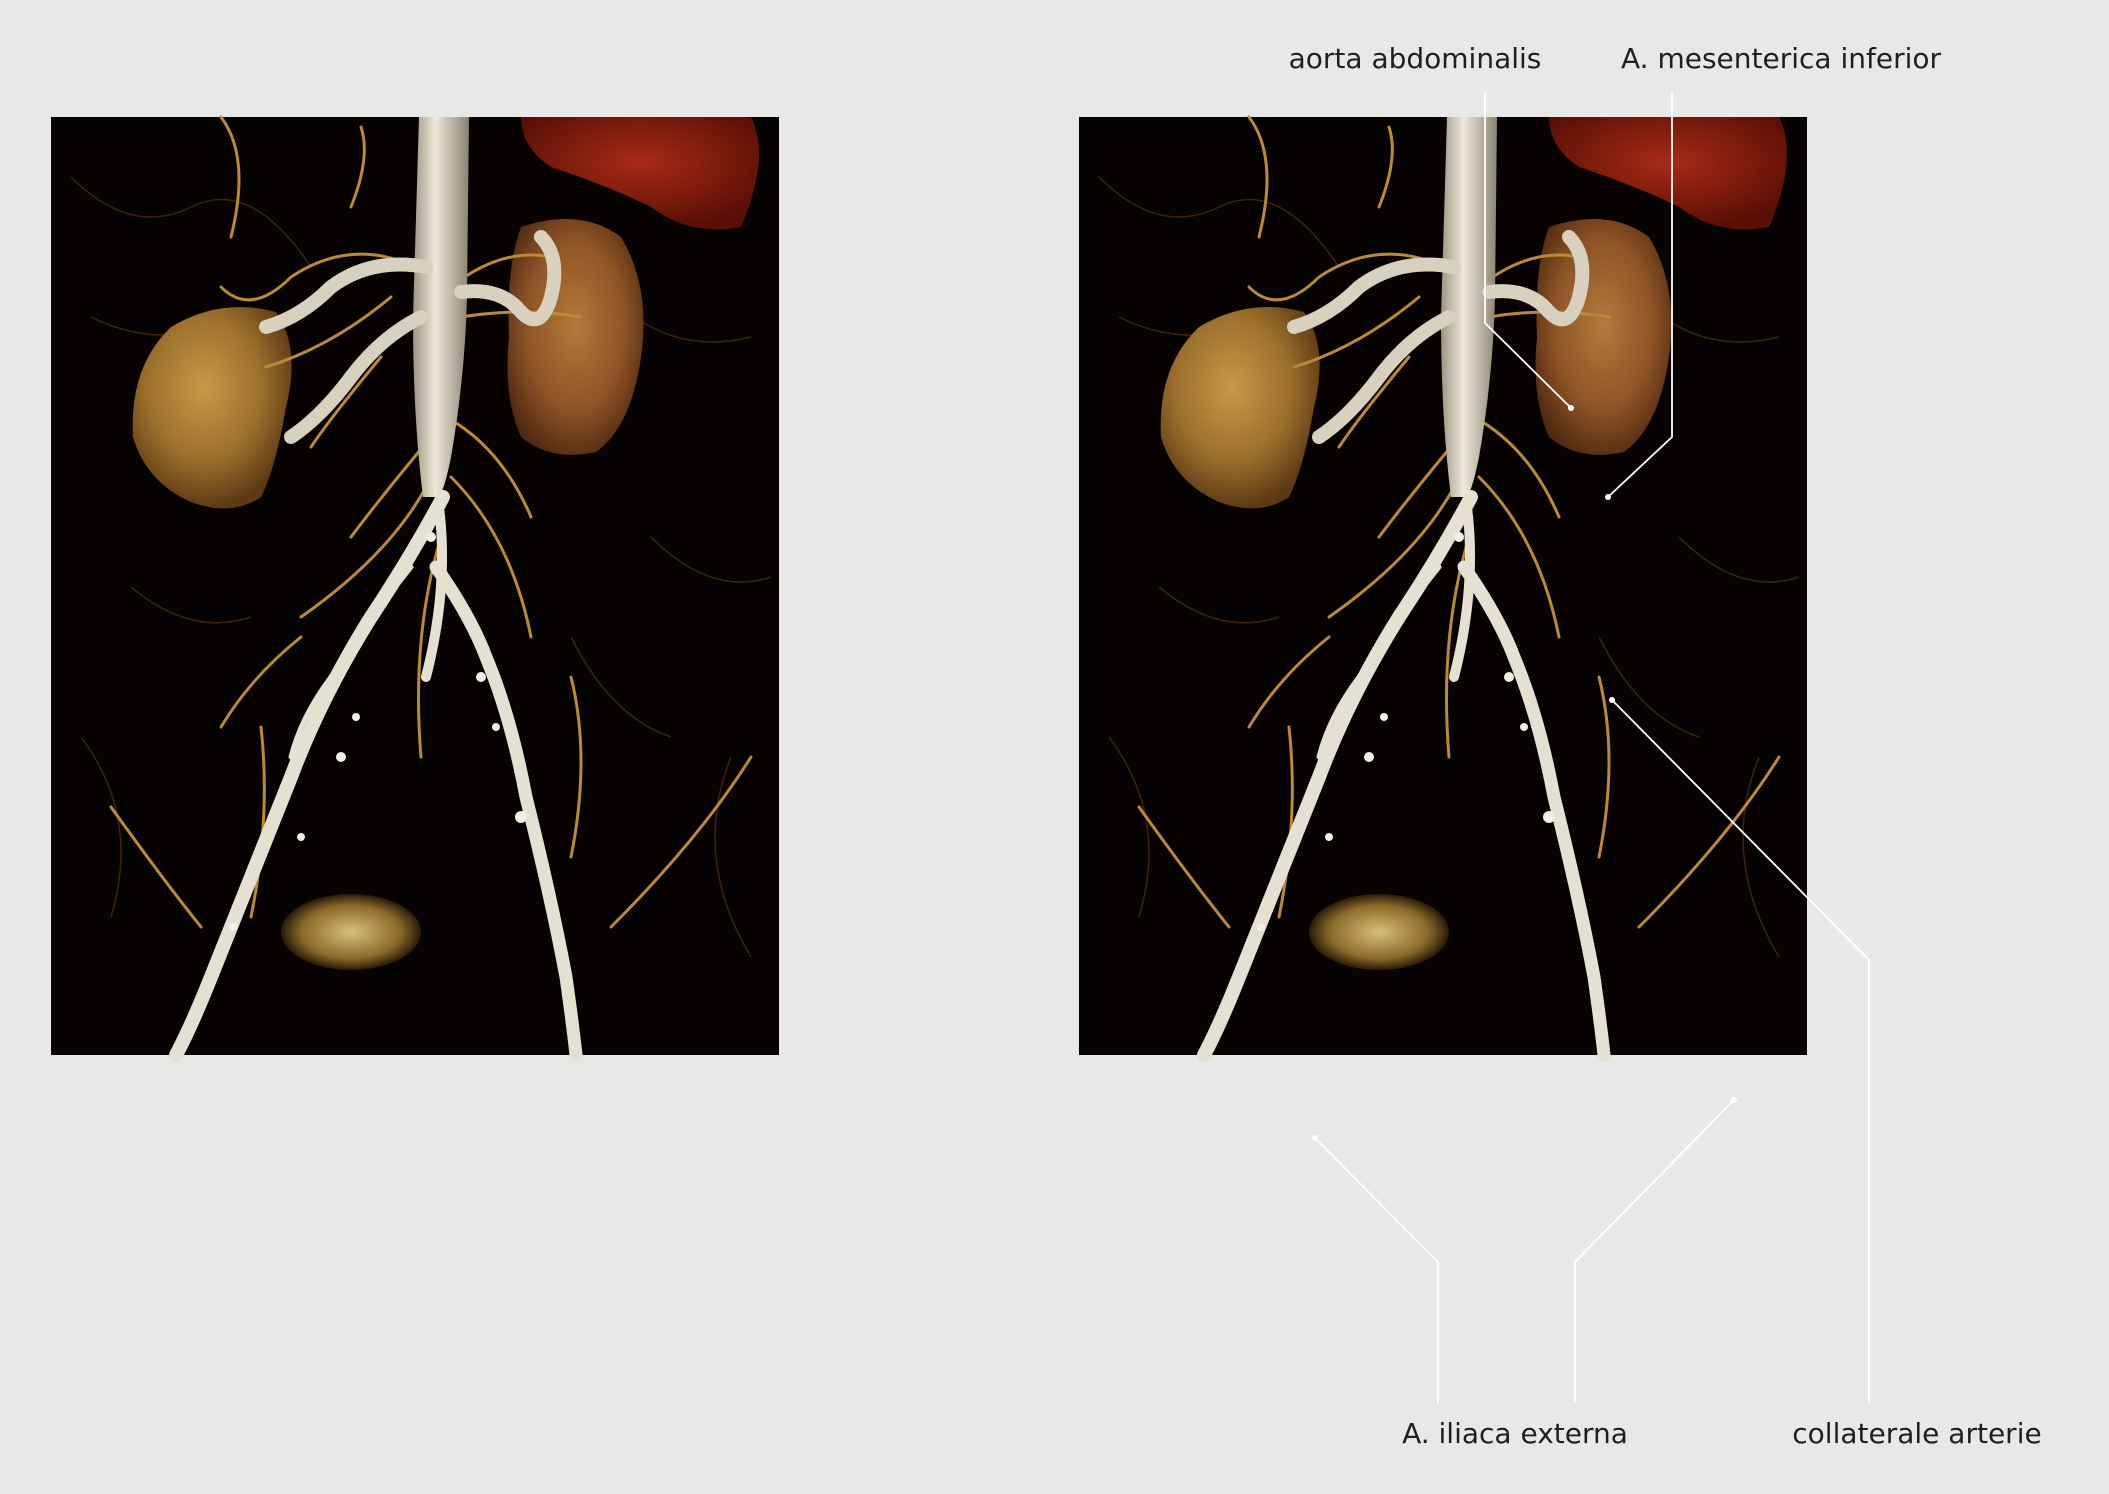 This screenshot has height=1494, width=2109. What do you see at coordinates (1916, 1433) in the screenshot?
I see `label-collaterale-arterie: collaterale arterie` at bounding box center [1916, 1433].